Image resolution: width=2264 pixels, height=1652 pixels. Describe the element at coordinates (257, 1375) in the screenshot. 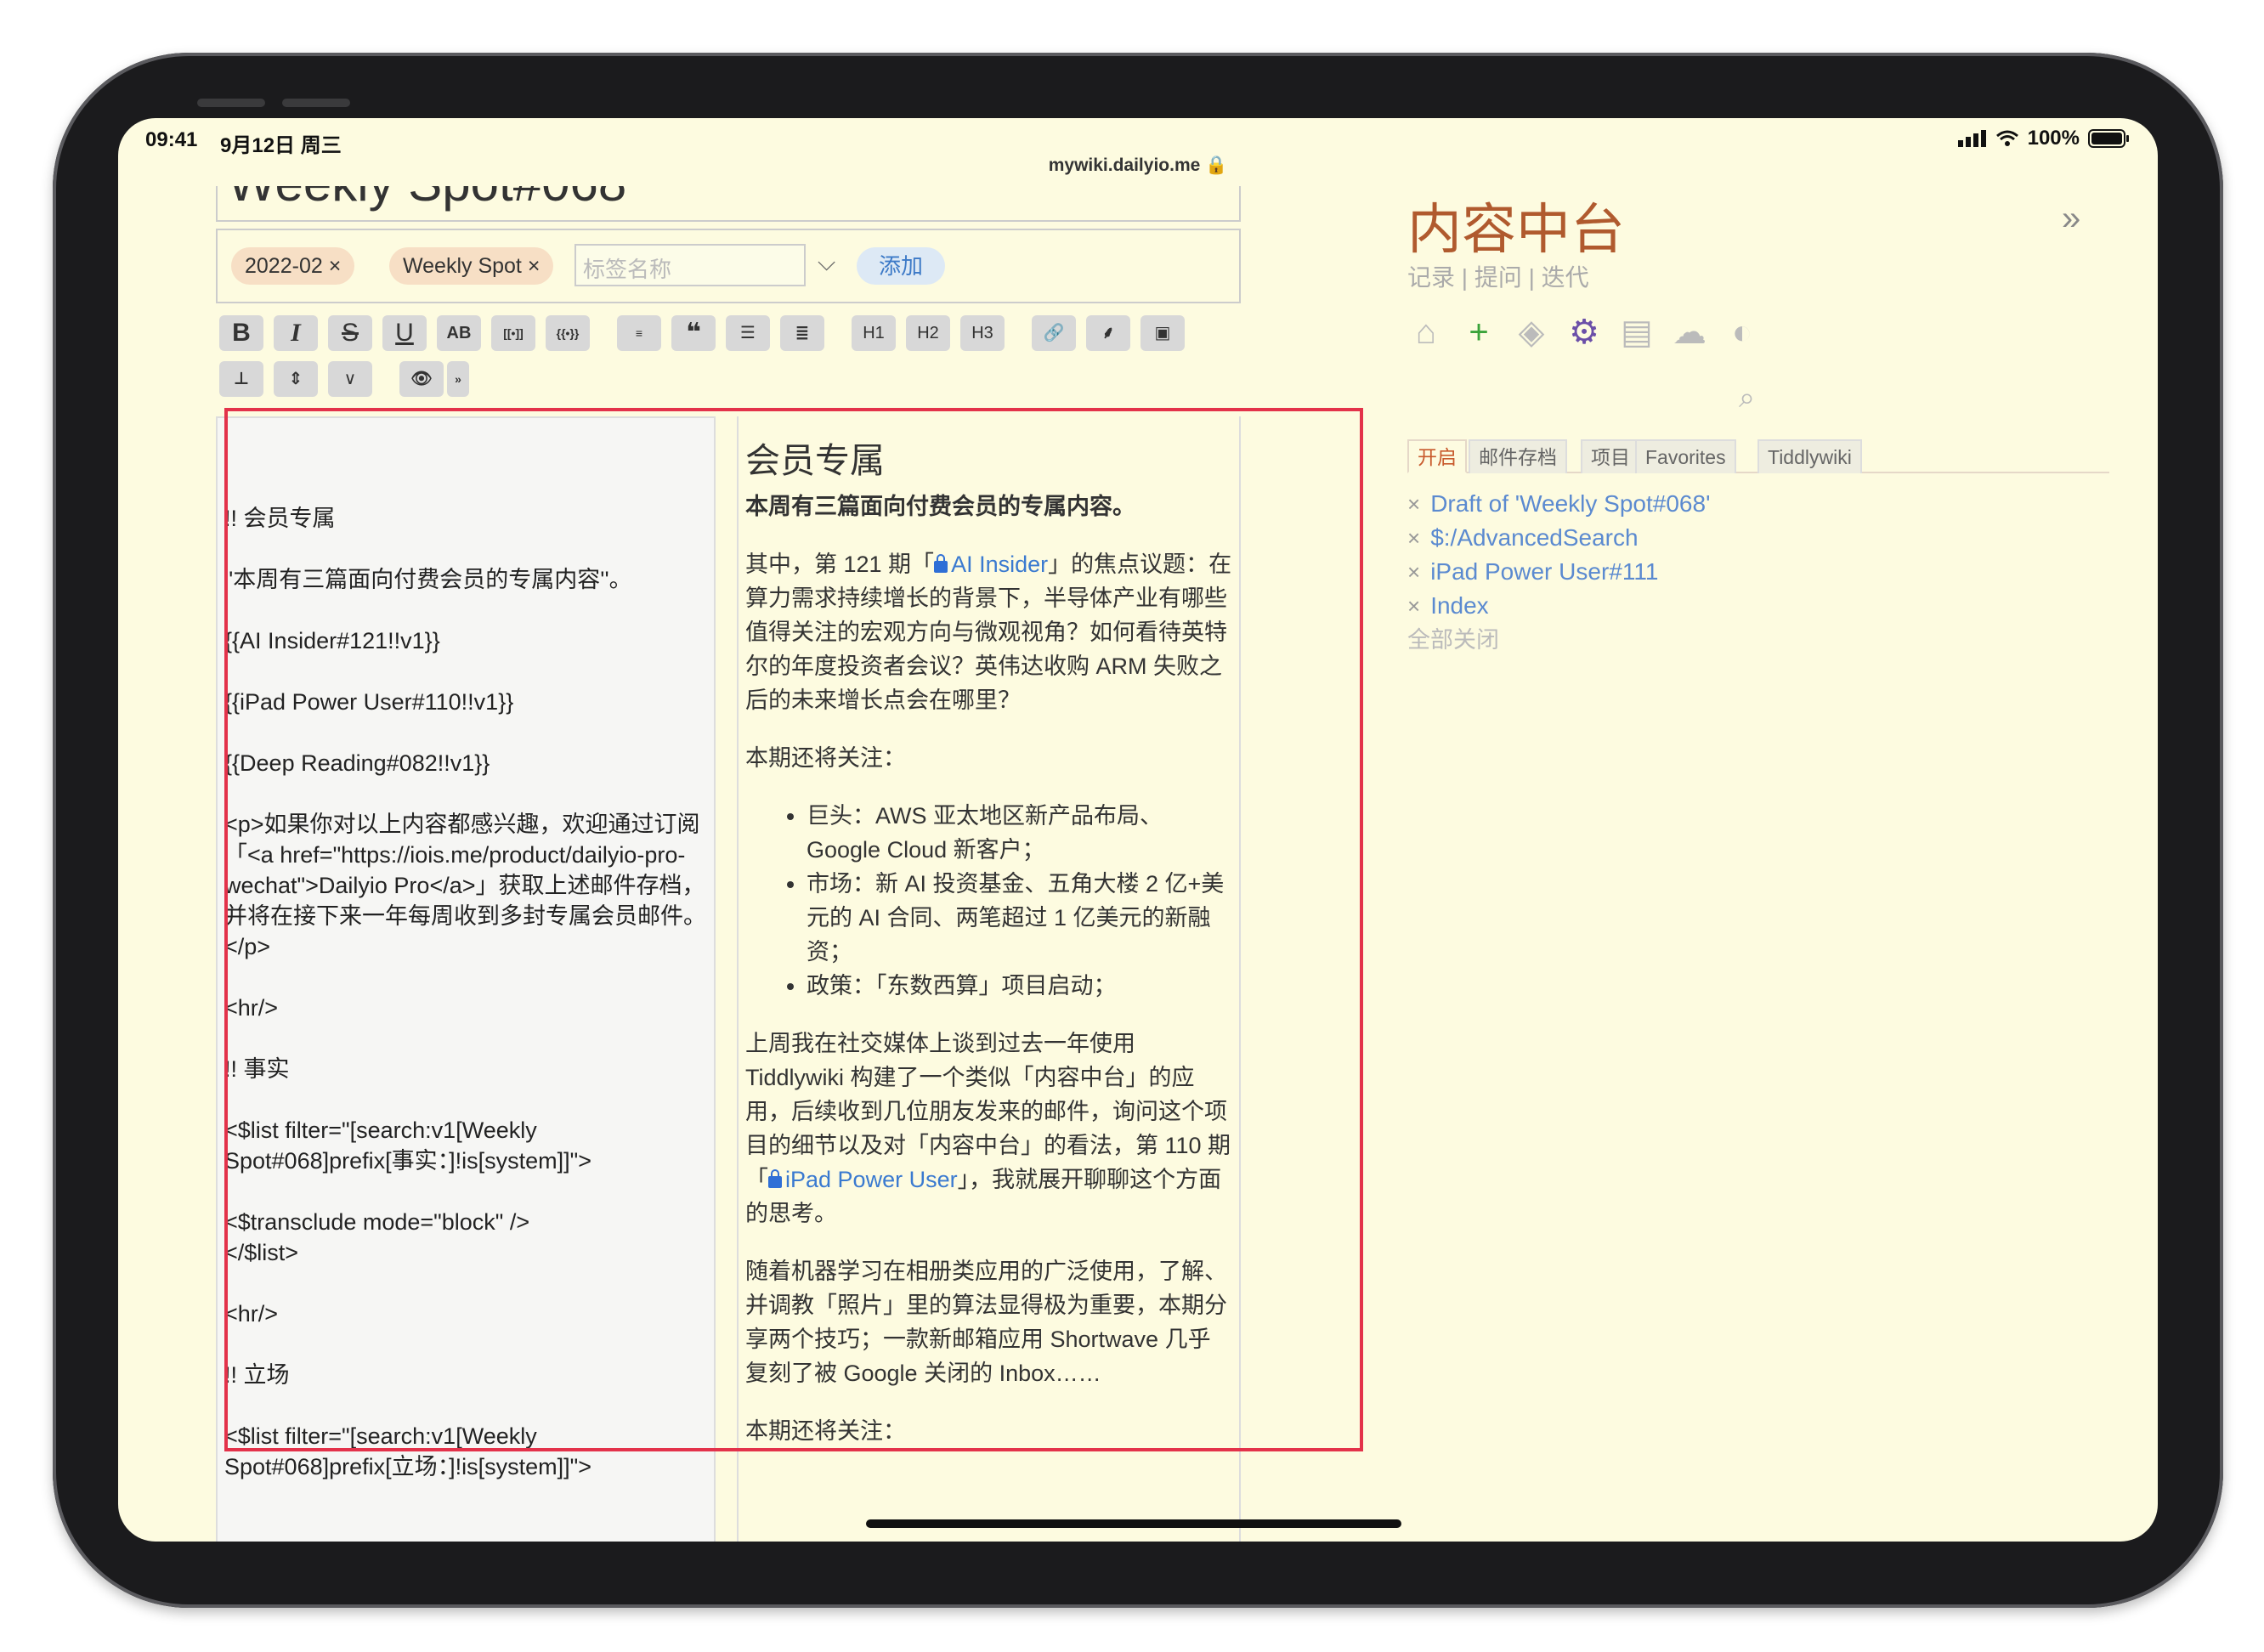

I see `source-line: !! 立场` at that location.